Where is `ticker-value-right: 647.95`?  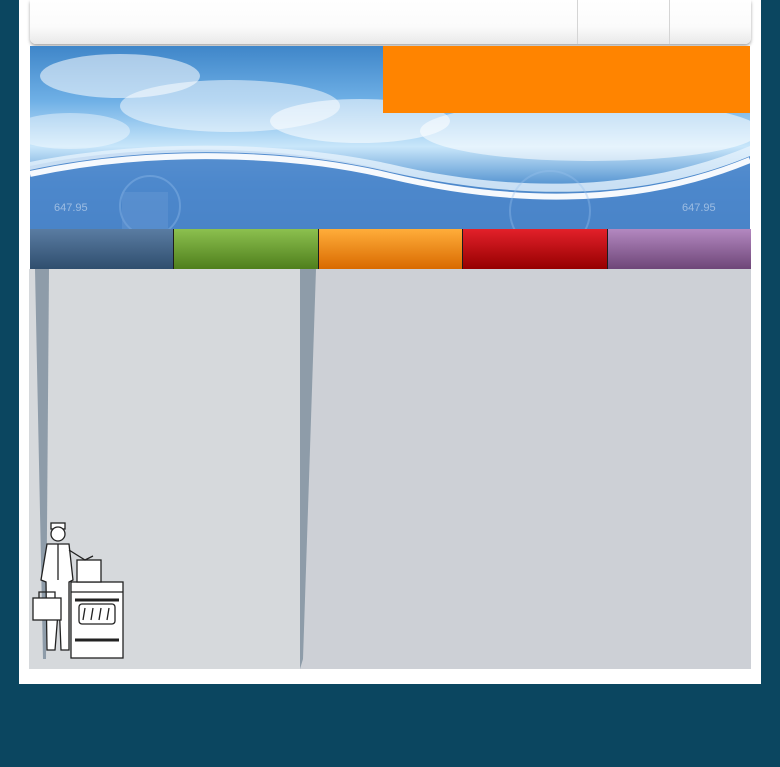
ticker-value-right: 647.95 is located at coordinates (699, 208).